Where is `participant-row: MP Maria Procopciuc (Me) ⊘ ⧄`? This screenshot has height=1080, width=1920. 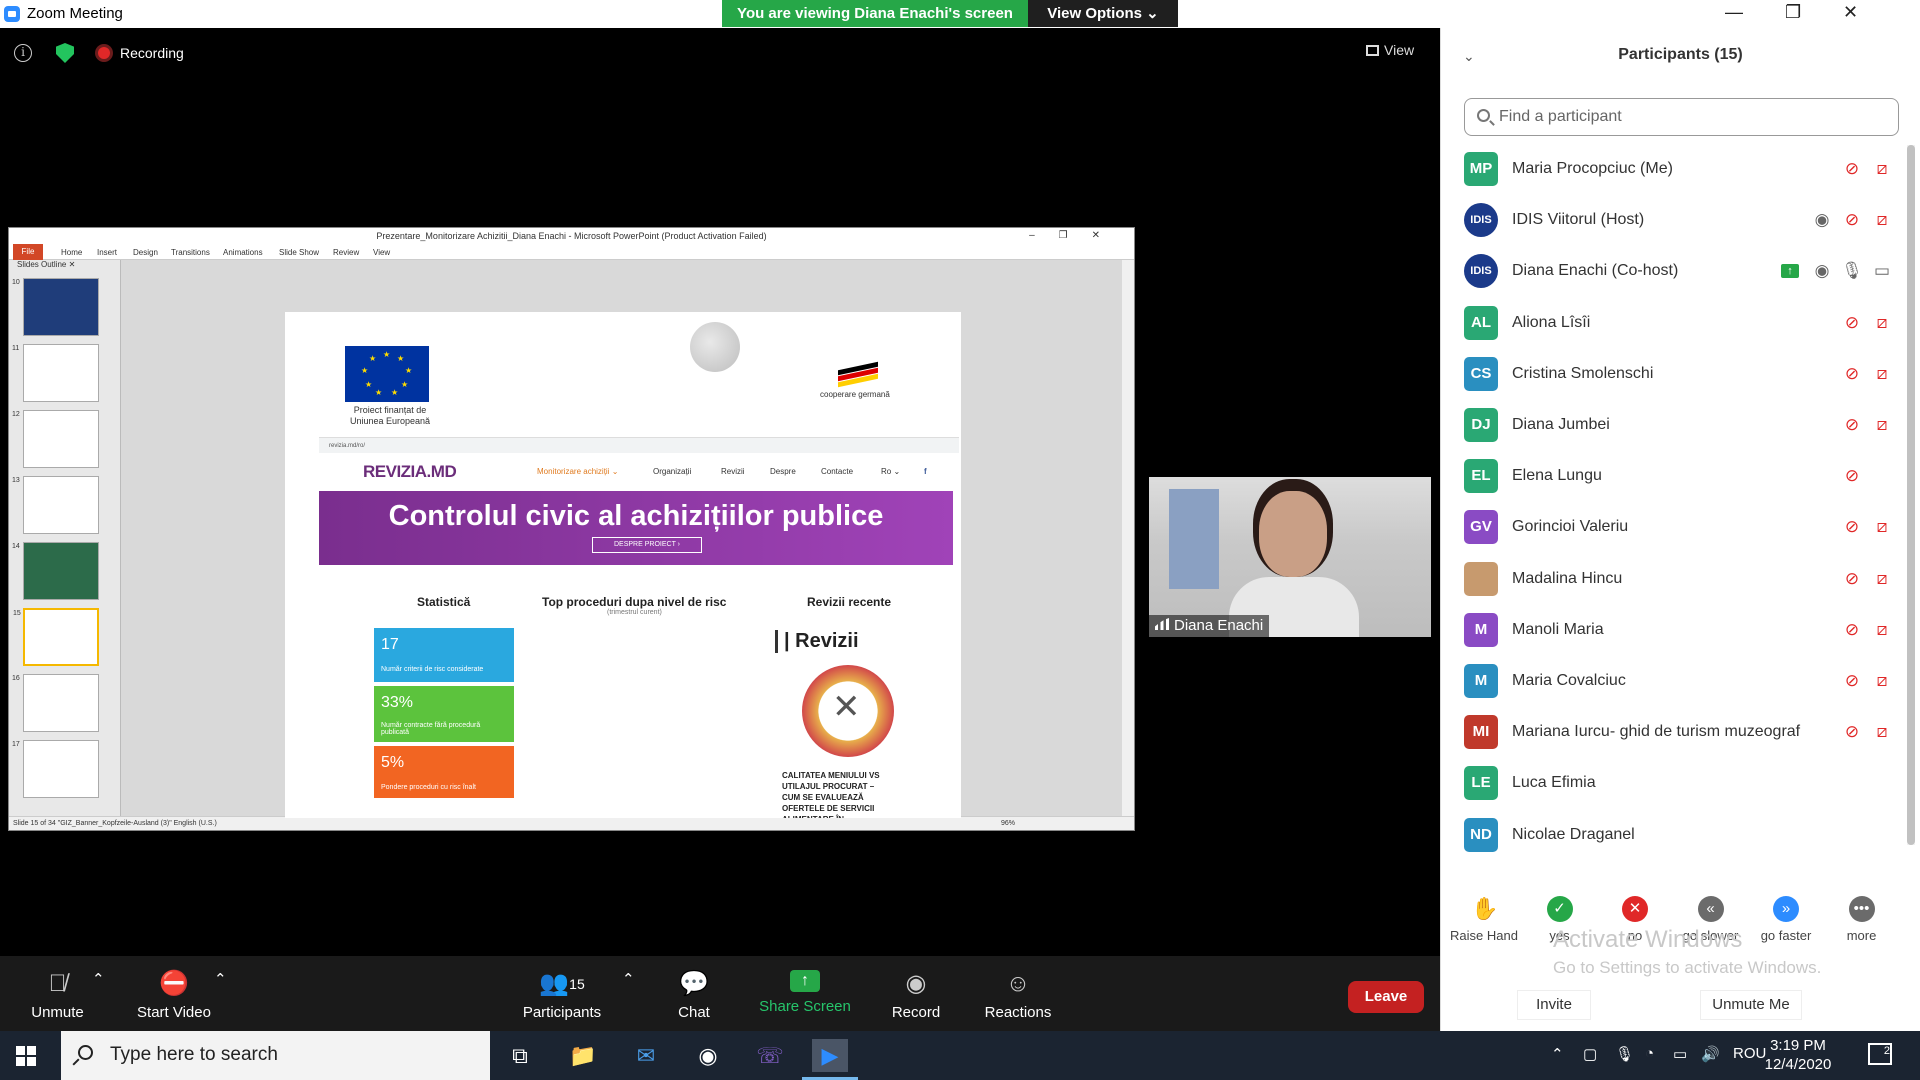
participant-row: MP Maria Procopciuc (Me) ⊘ ⧄ is located at coordinates (1675, 170).